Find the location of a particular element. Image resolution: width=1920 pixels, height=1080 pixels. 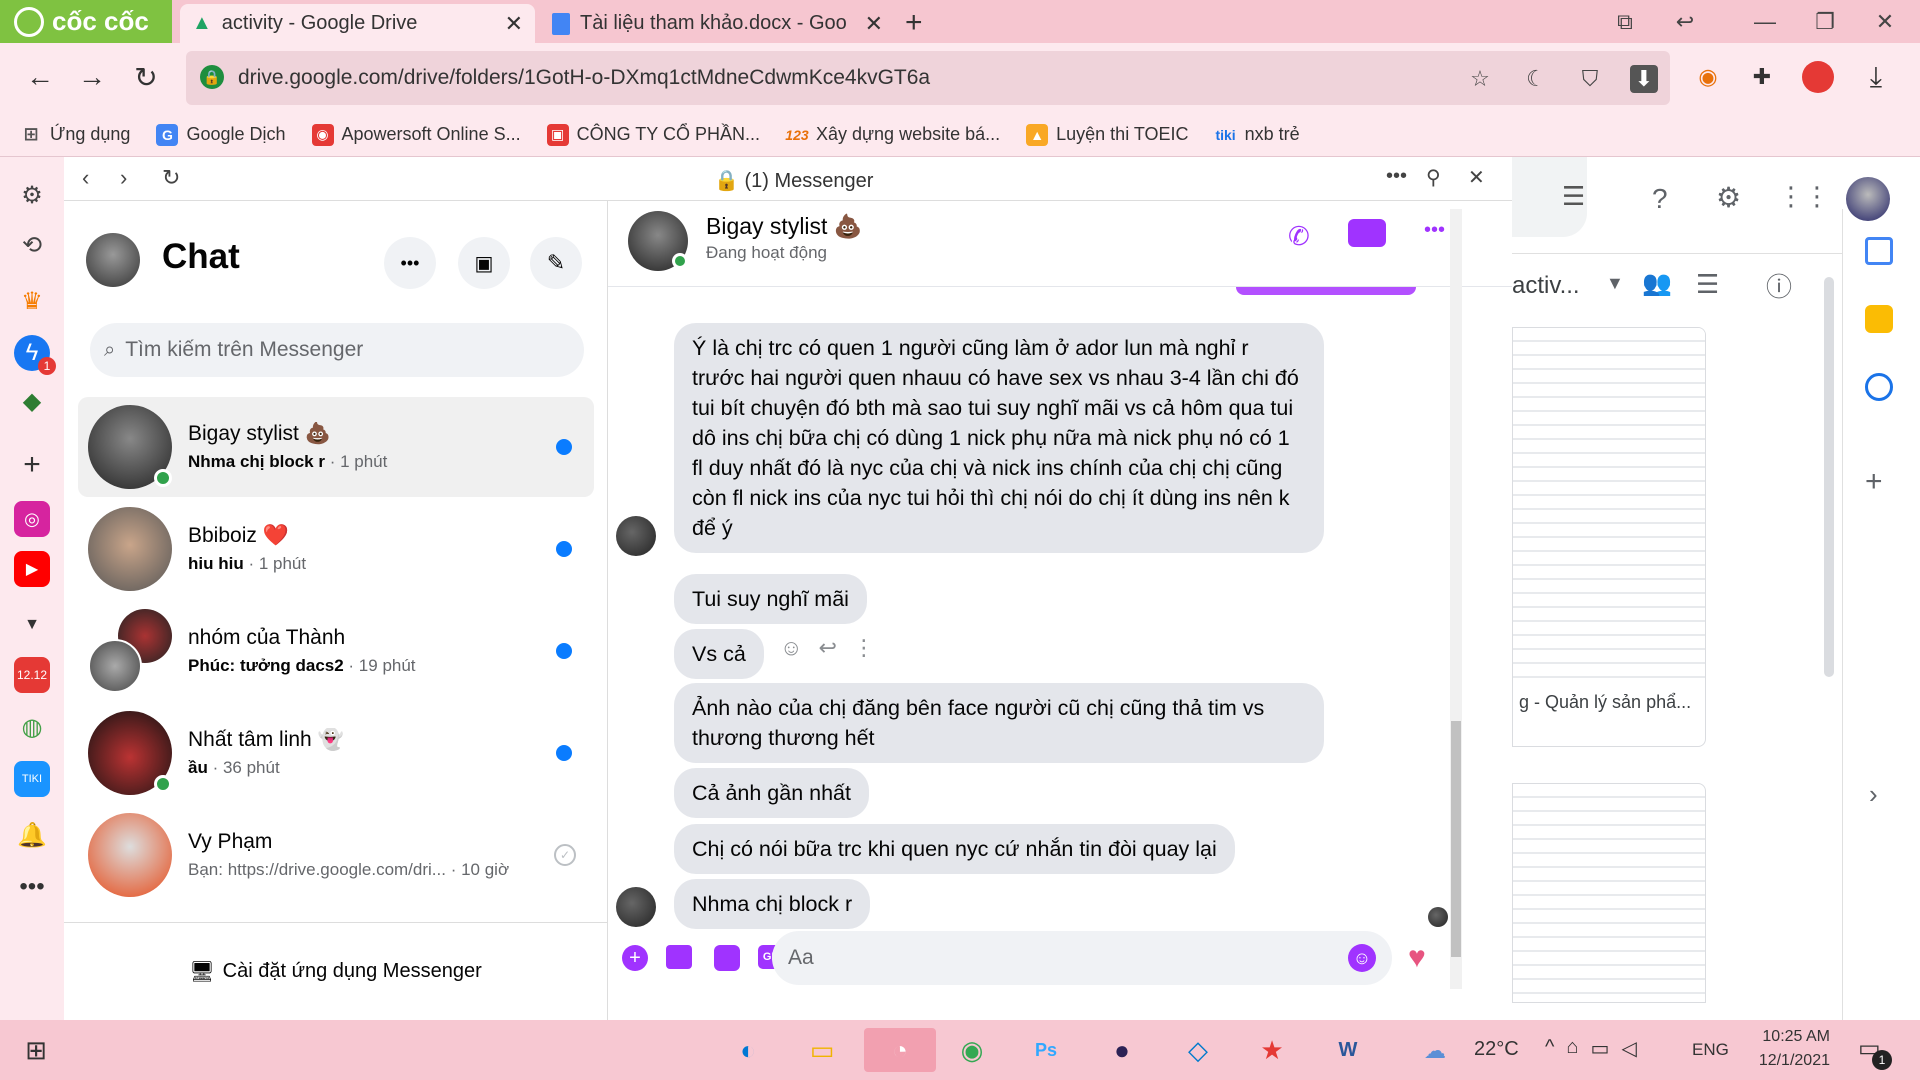

history-icon: ⟲ is located at coordinates (32, 245).